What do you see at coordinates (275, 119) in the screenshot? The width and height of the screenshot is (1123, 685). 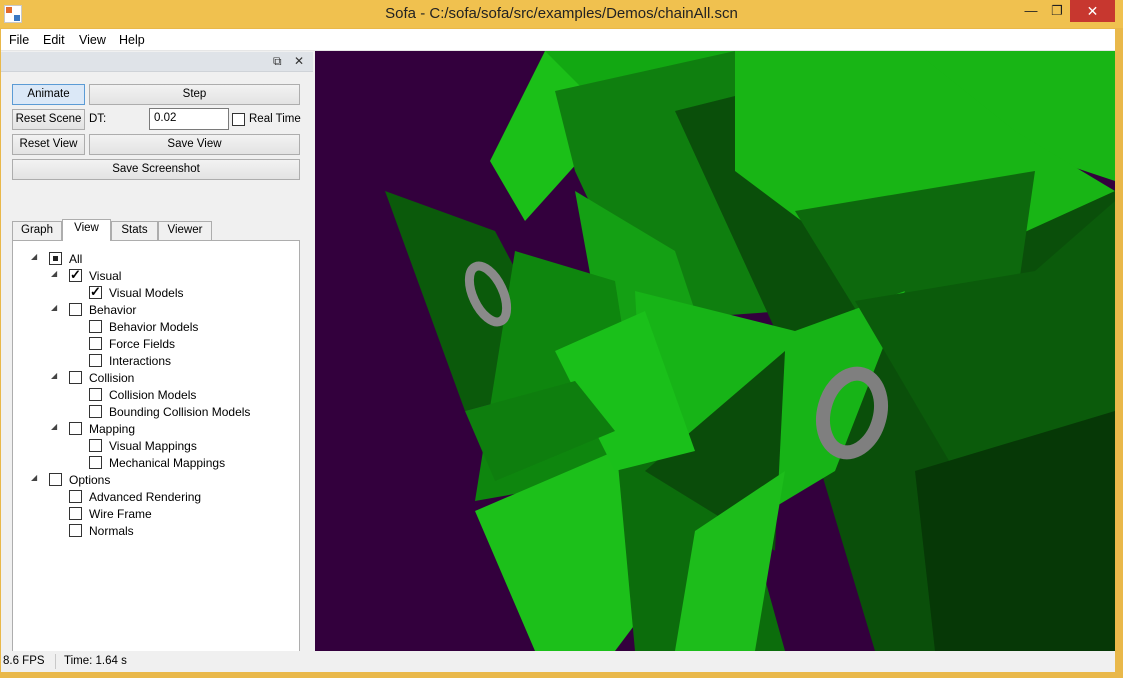 I see `real-time-label: Real Time` at bounding box center [275, 119].